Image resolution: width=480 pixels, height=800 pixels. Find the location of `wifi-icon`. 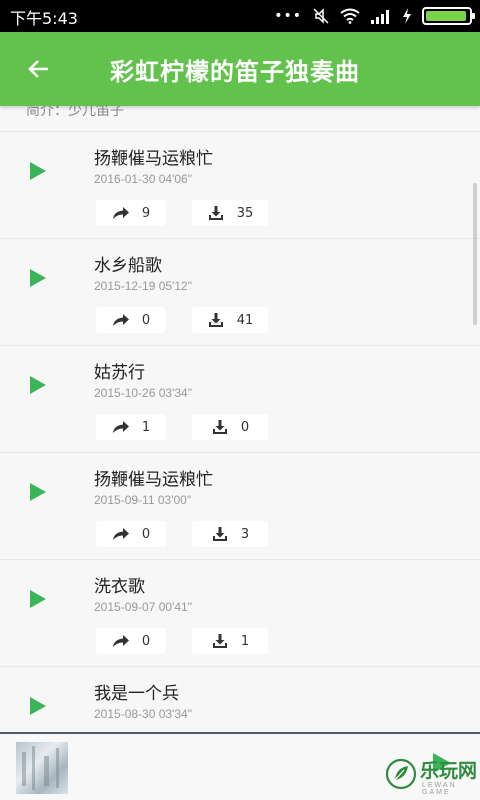

wifi-icon is located at coordinates (350, 16).